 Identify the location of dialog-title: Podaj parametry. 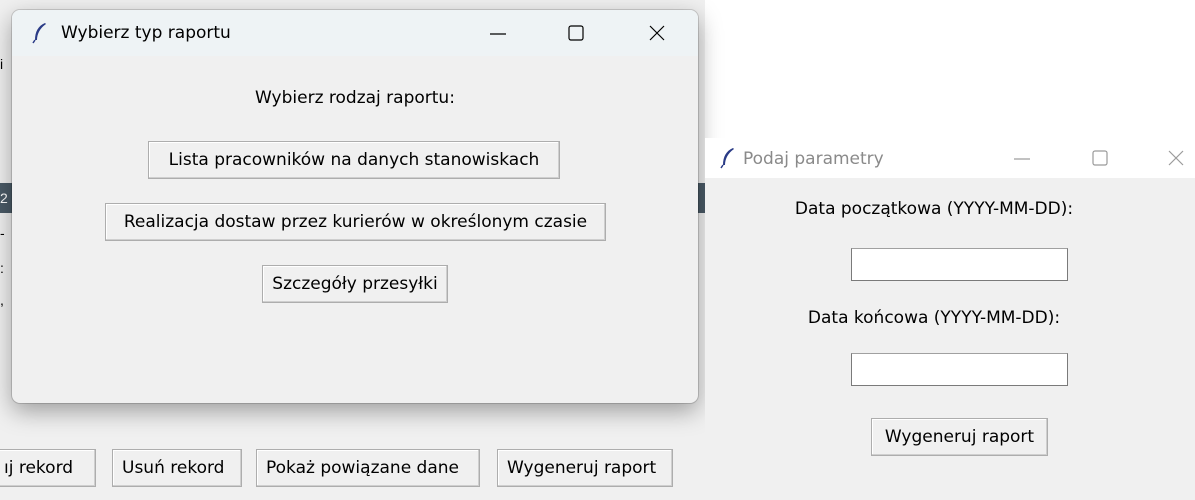
(813, 159).